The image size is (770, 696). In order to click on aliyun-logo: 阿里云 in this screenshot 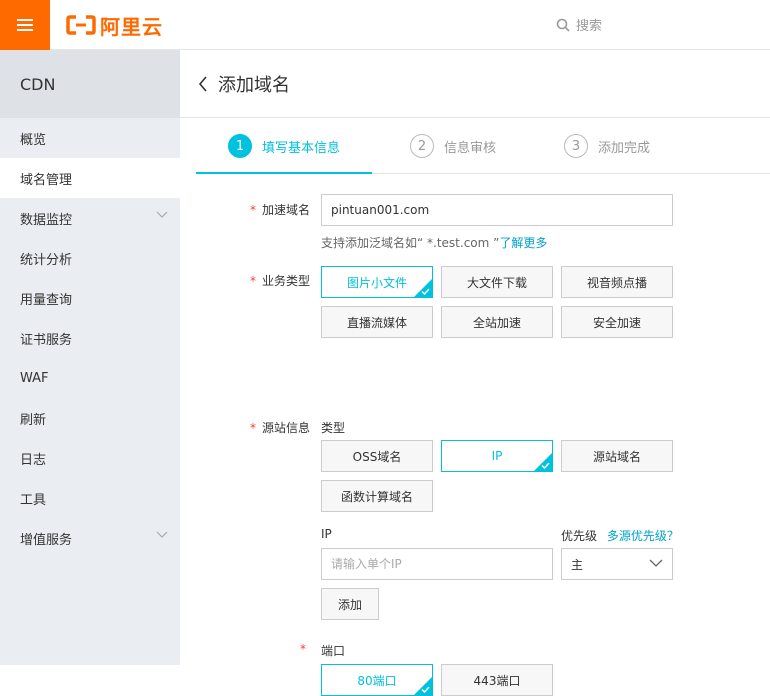, I will do `click(114, 26)`.